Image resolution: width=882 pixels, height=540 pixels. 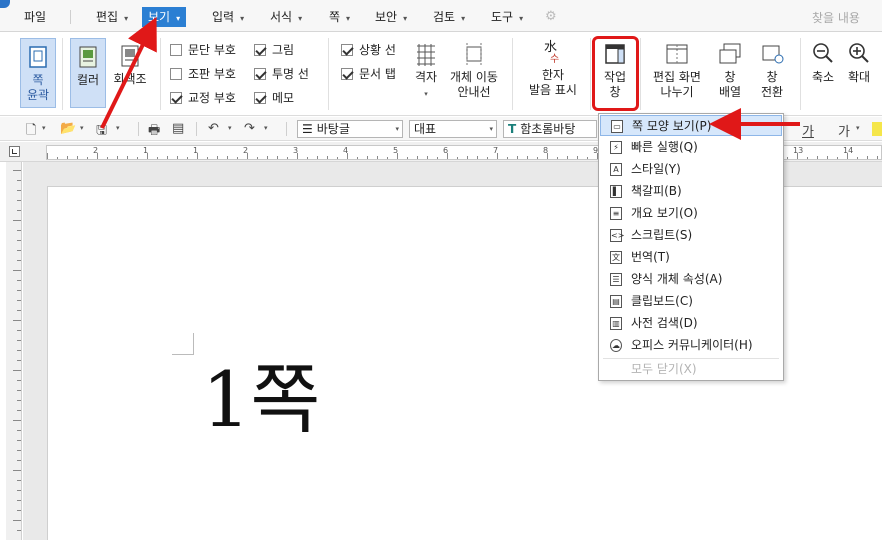 What do you see at coordinates (203, 74) in the screenshot?
I see `layout-mark-checkbox: 조판 부호` at bounding box center [203, 74].